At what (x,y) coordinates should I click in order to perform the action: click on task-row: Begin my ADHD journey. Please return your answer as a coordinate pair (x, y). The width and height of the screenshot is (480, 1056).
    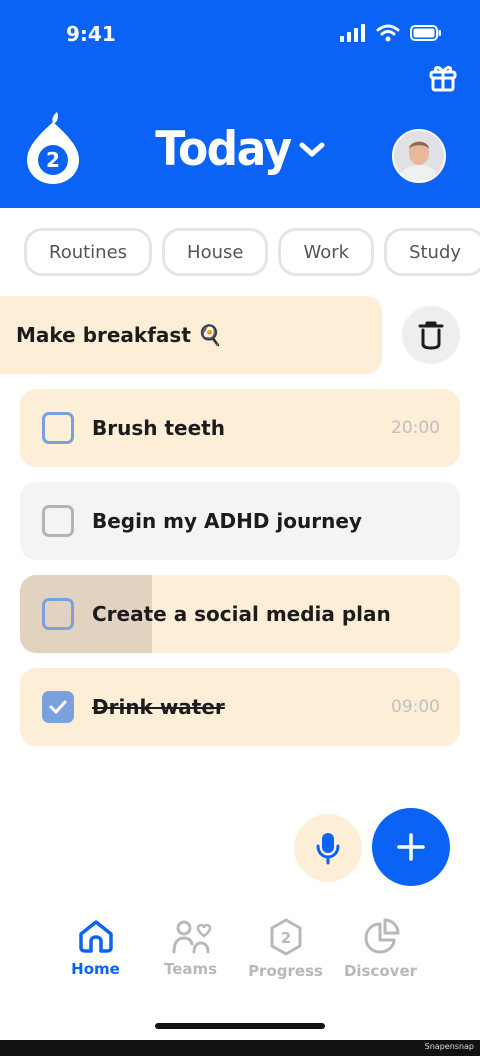
    Looking at the image, I should click on (240, 521).